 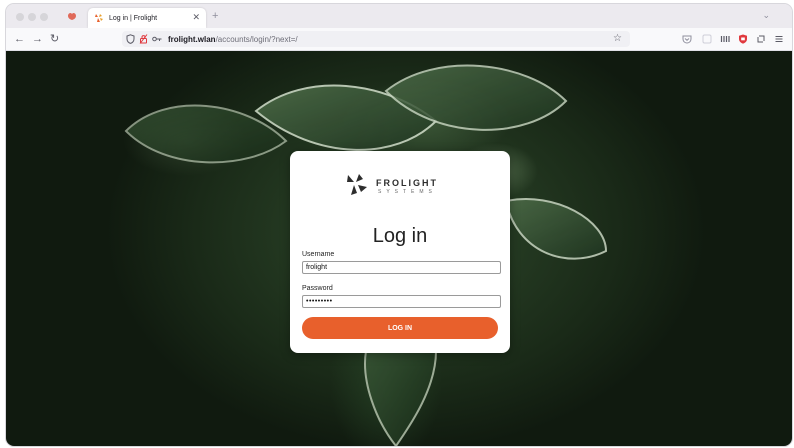 What do you see at coordinates (20, 17) in the screenshot?
I see `close-window-button` at bounding box center [20, 17].